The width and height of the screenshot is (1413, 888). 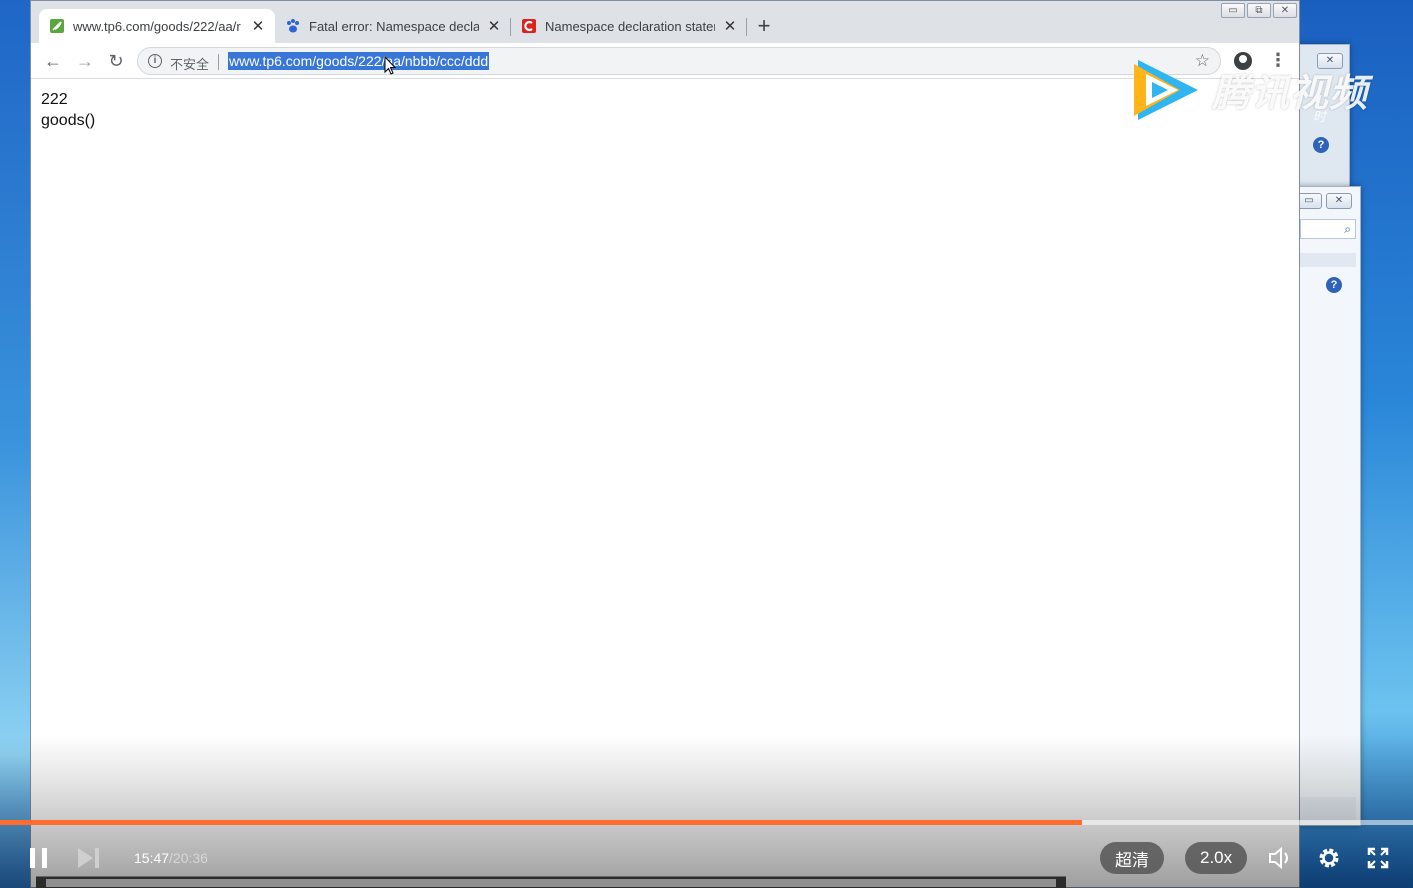 I want to click on tab-label: www.tp6.com/goods/222/aa/r, so click(x=157, y=26).